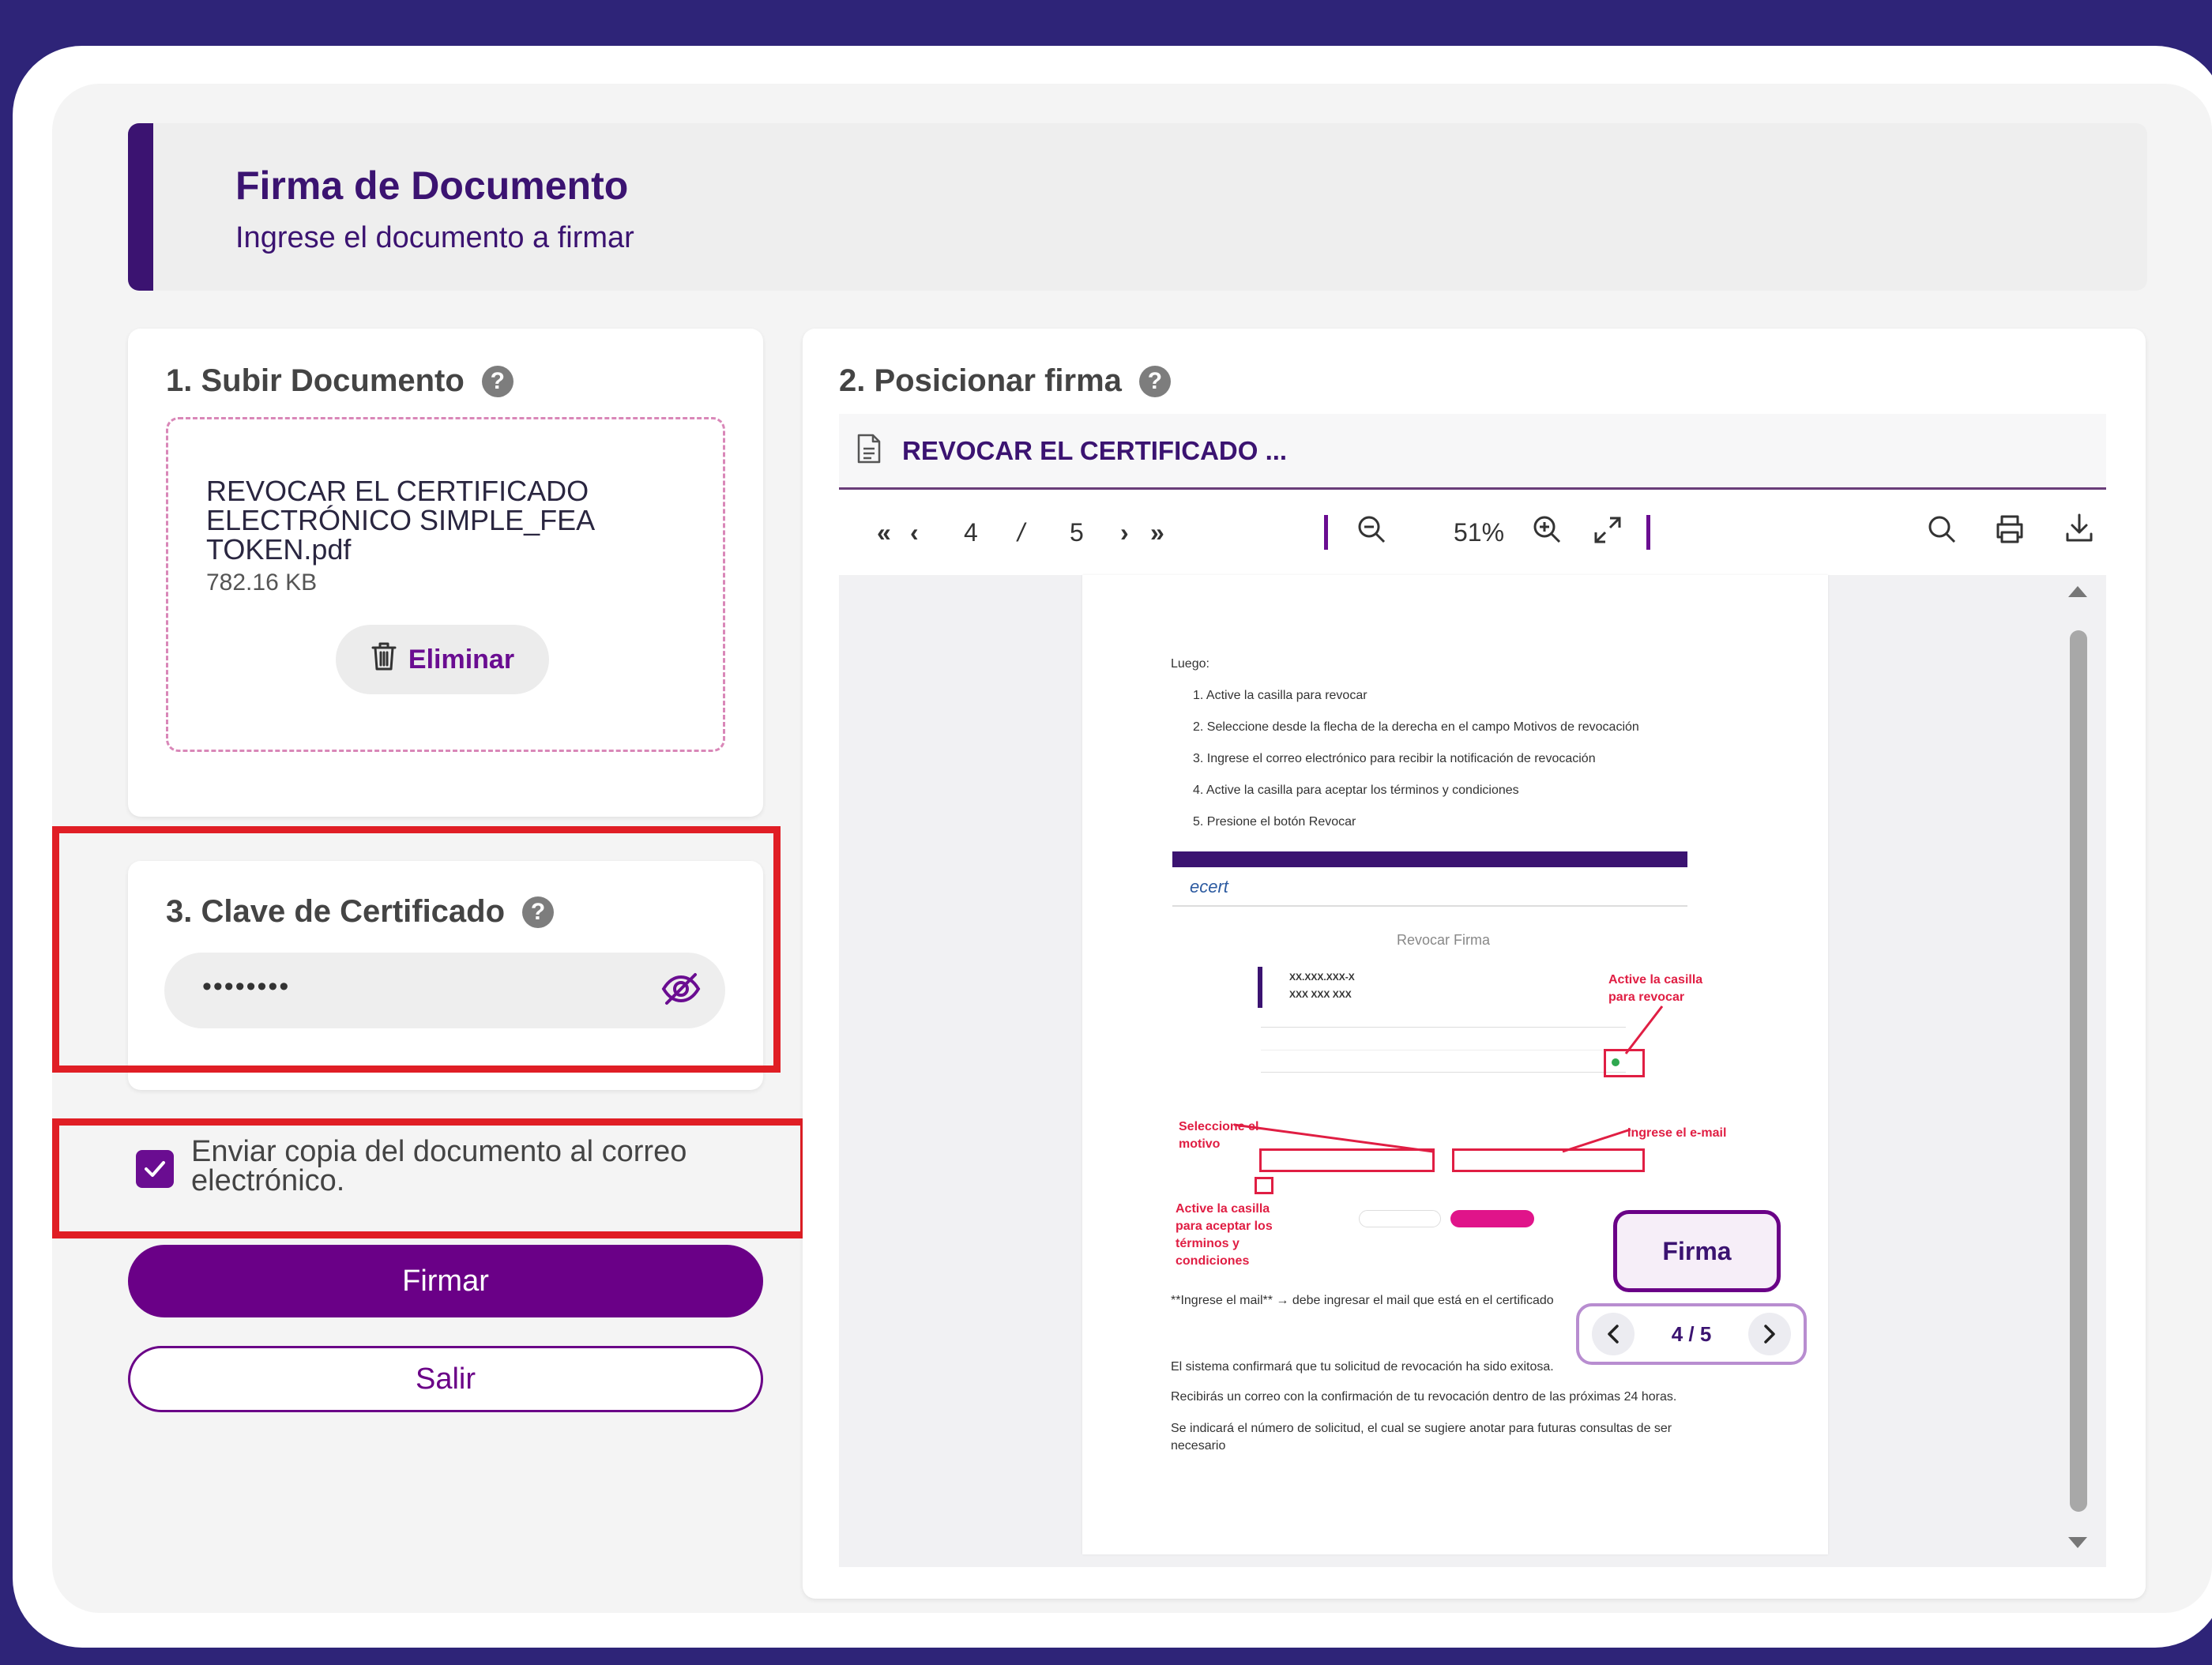 The height and width of the screenshot is (1665, 2212). I want to click on doc-luego: Luego:, so click(1190, 664).